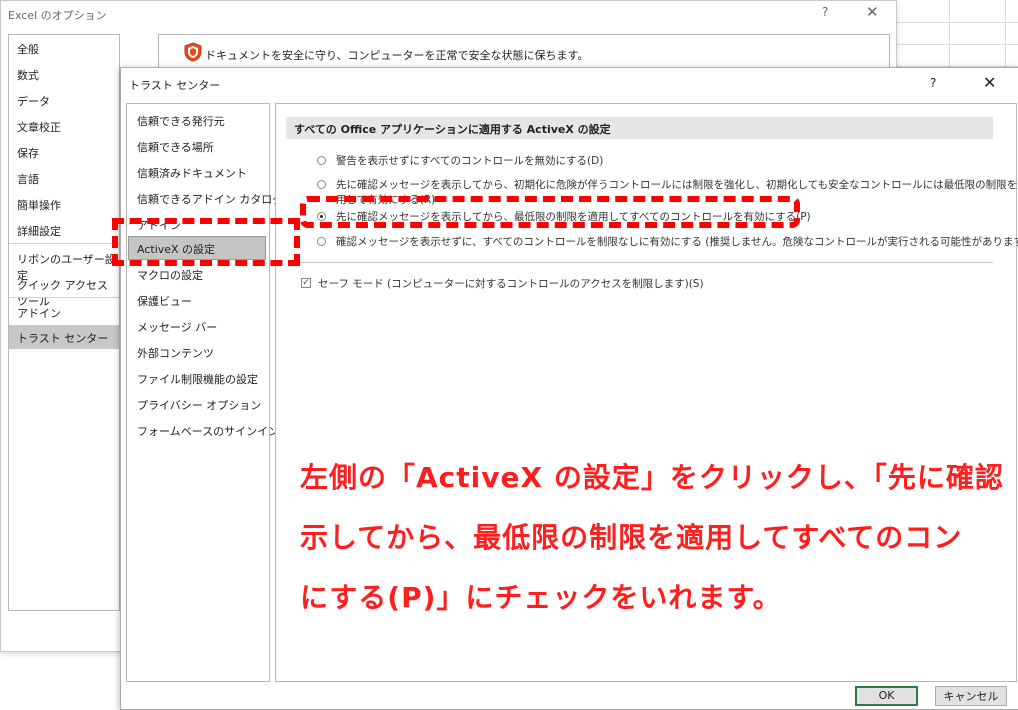 The width and height of the screenshot is (1018, 710). What do you see at coordinates (193, 53) in the screenshot?
I see `shield-icon` at bounding box center [193, 53].